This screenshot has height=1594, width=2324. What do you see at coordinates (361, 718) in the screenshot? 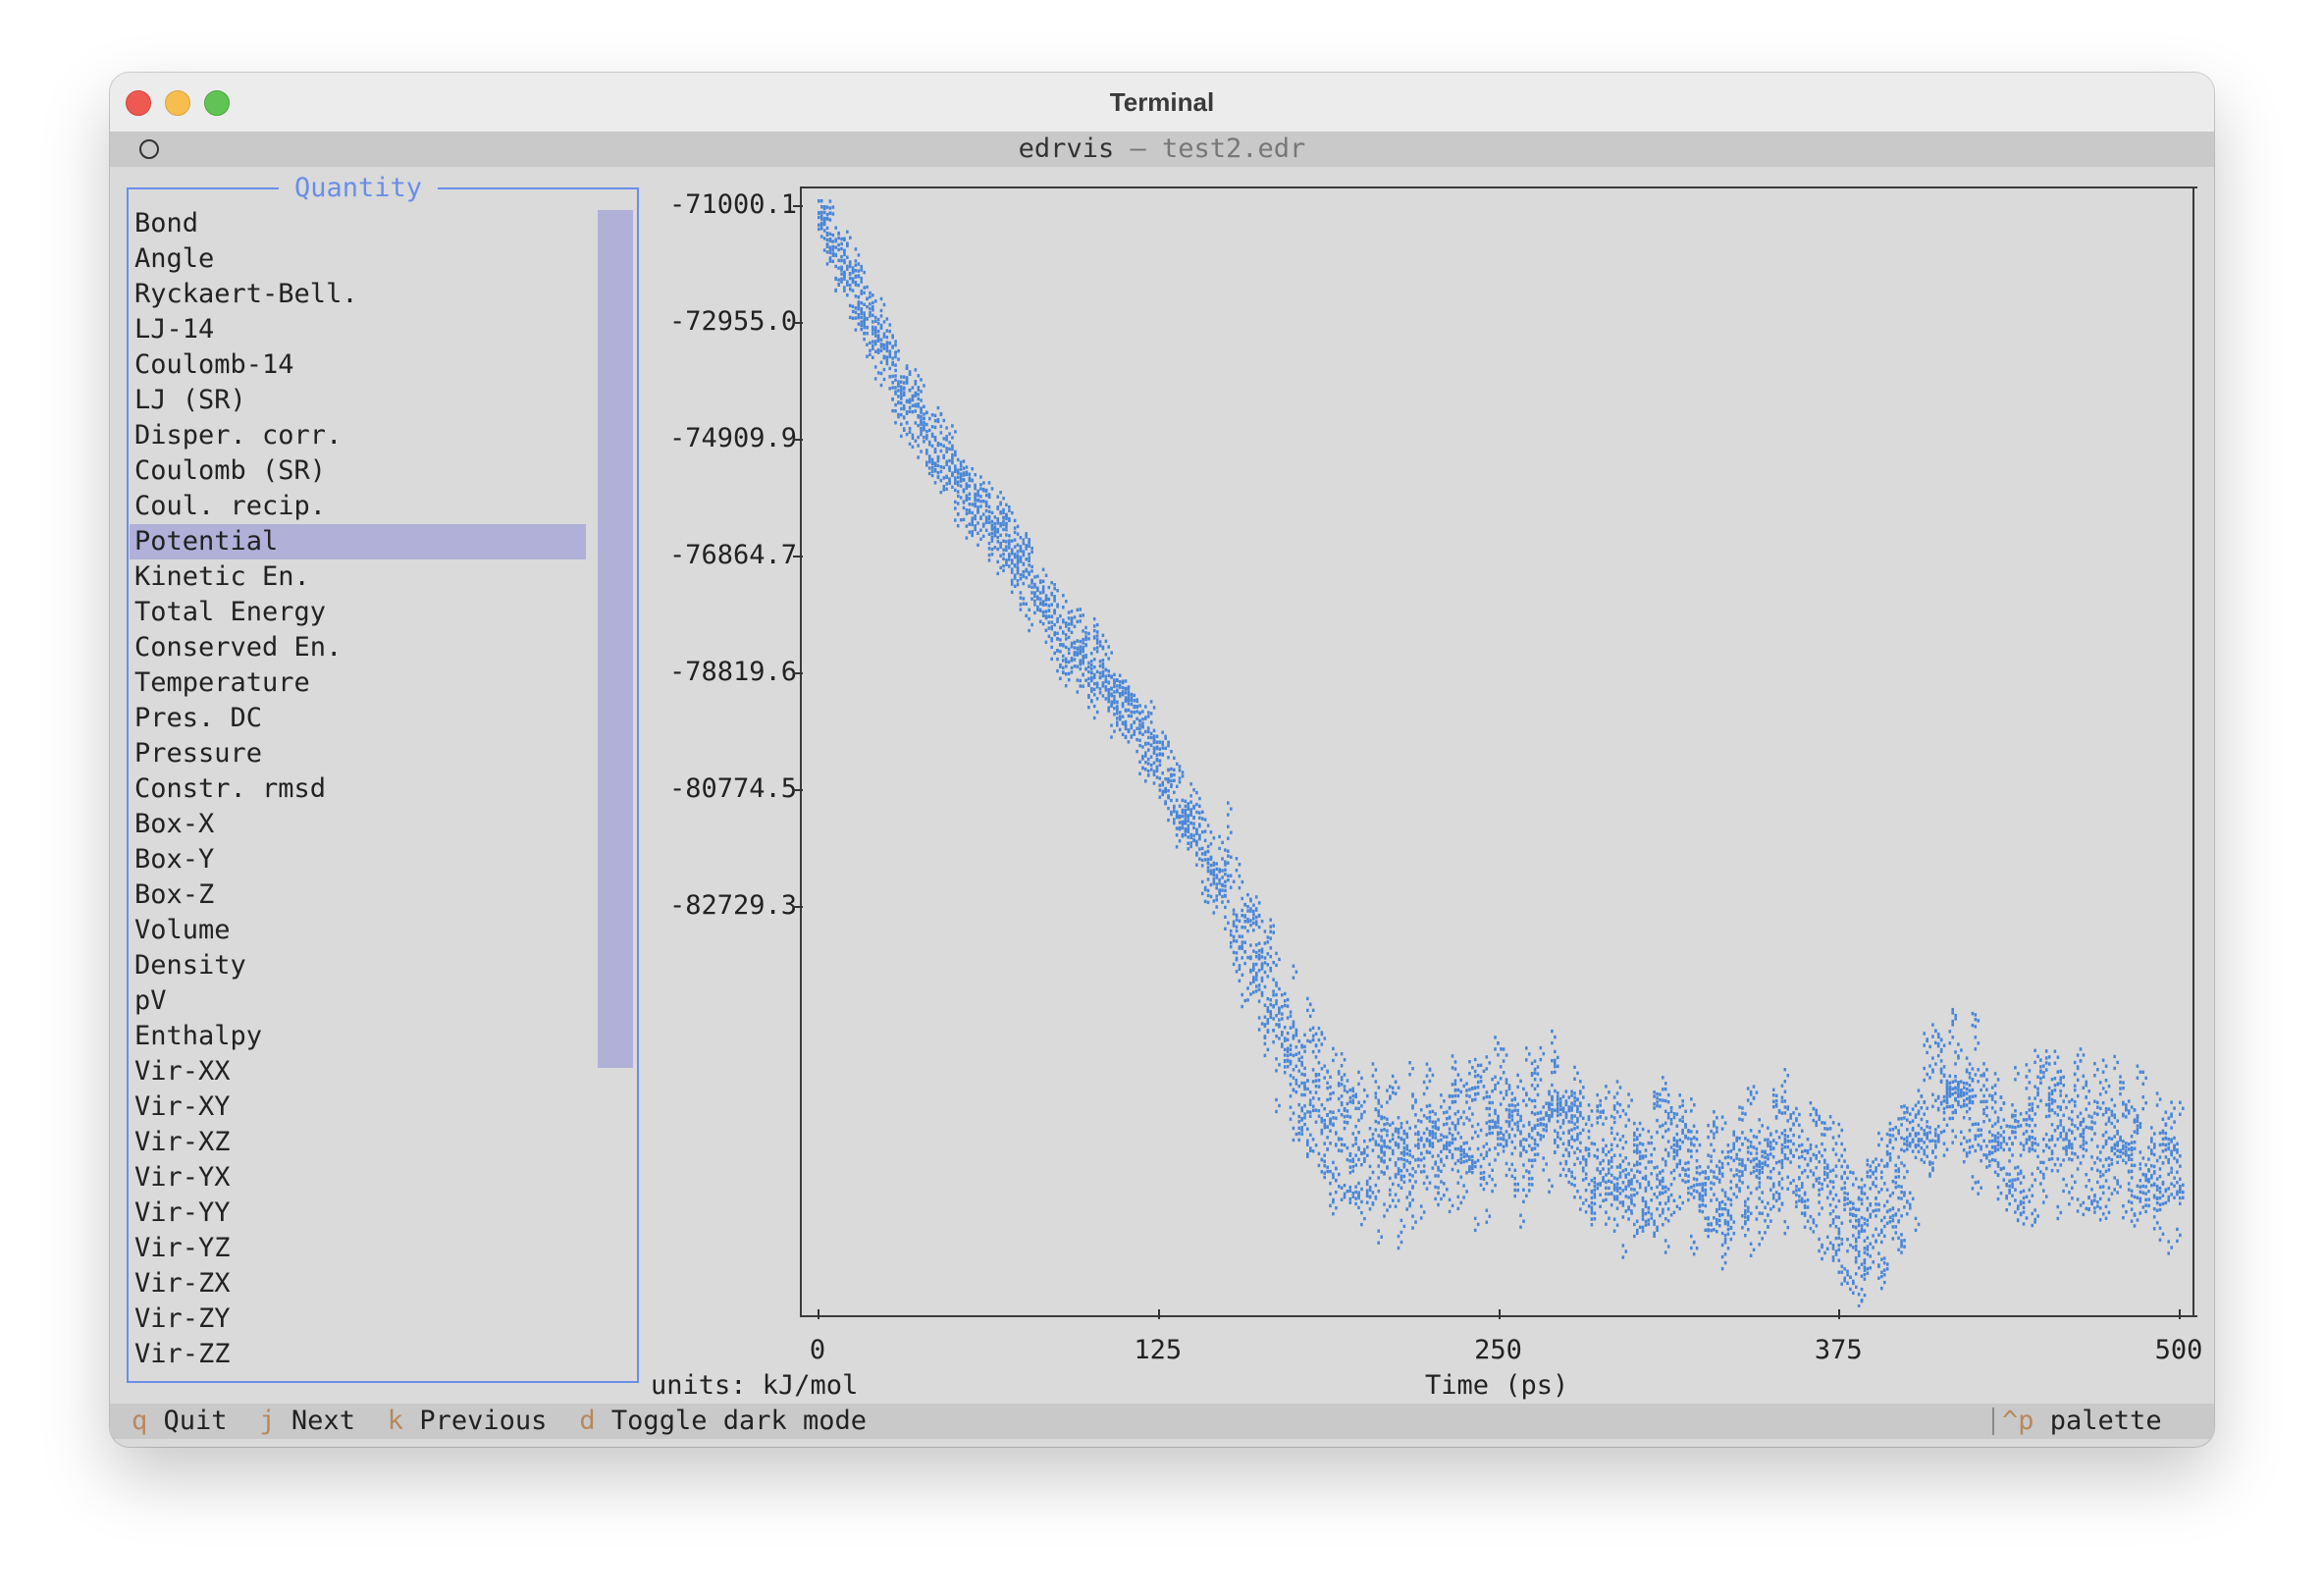
I see `quantity-item: Pres. DC` at bounding box center [361, 718].